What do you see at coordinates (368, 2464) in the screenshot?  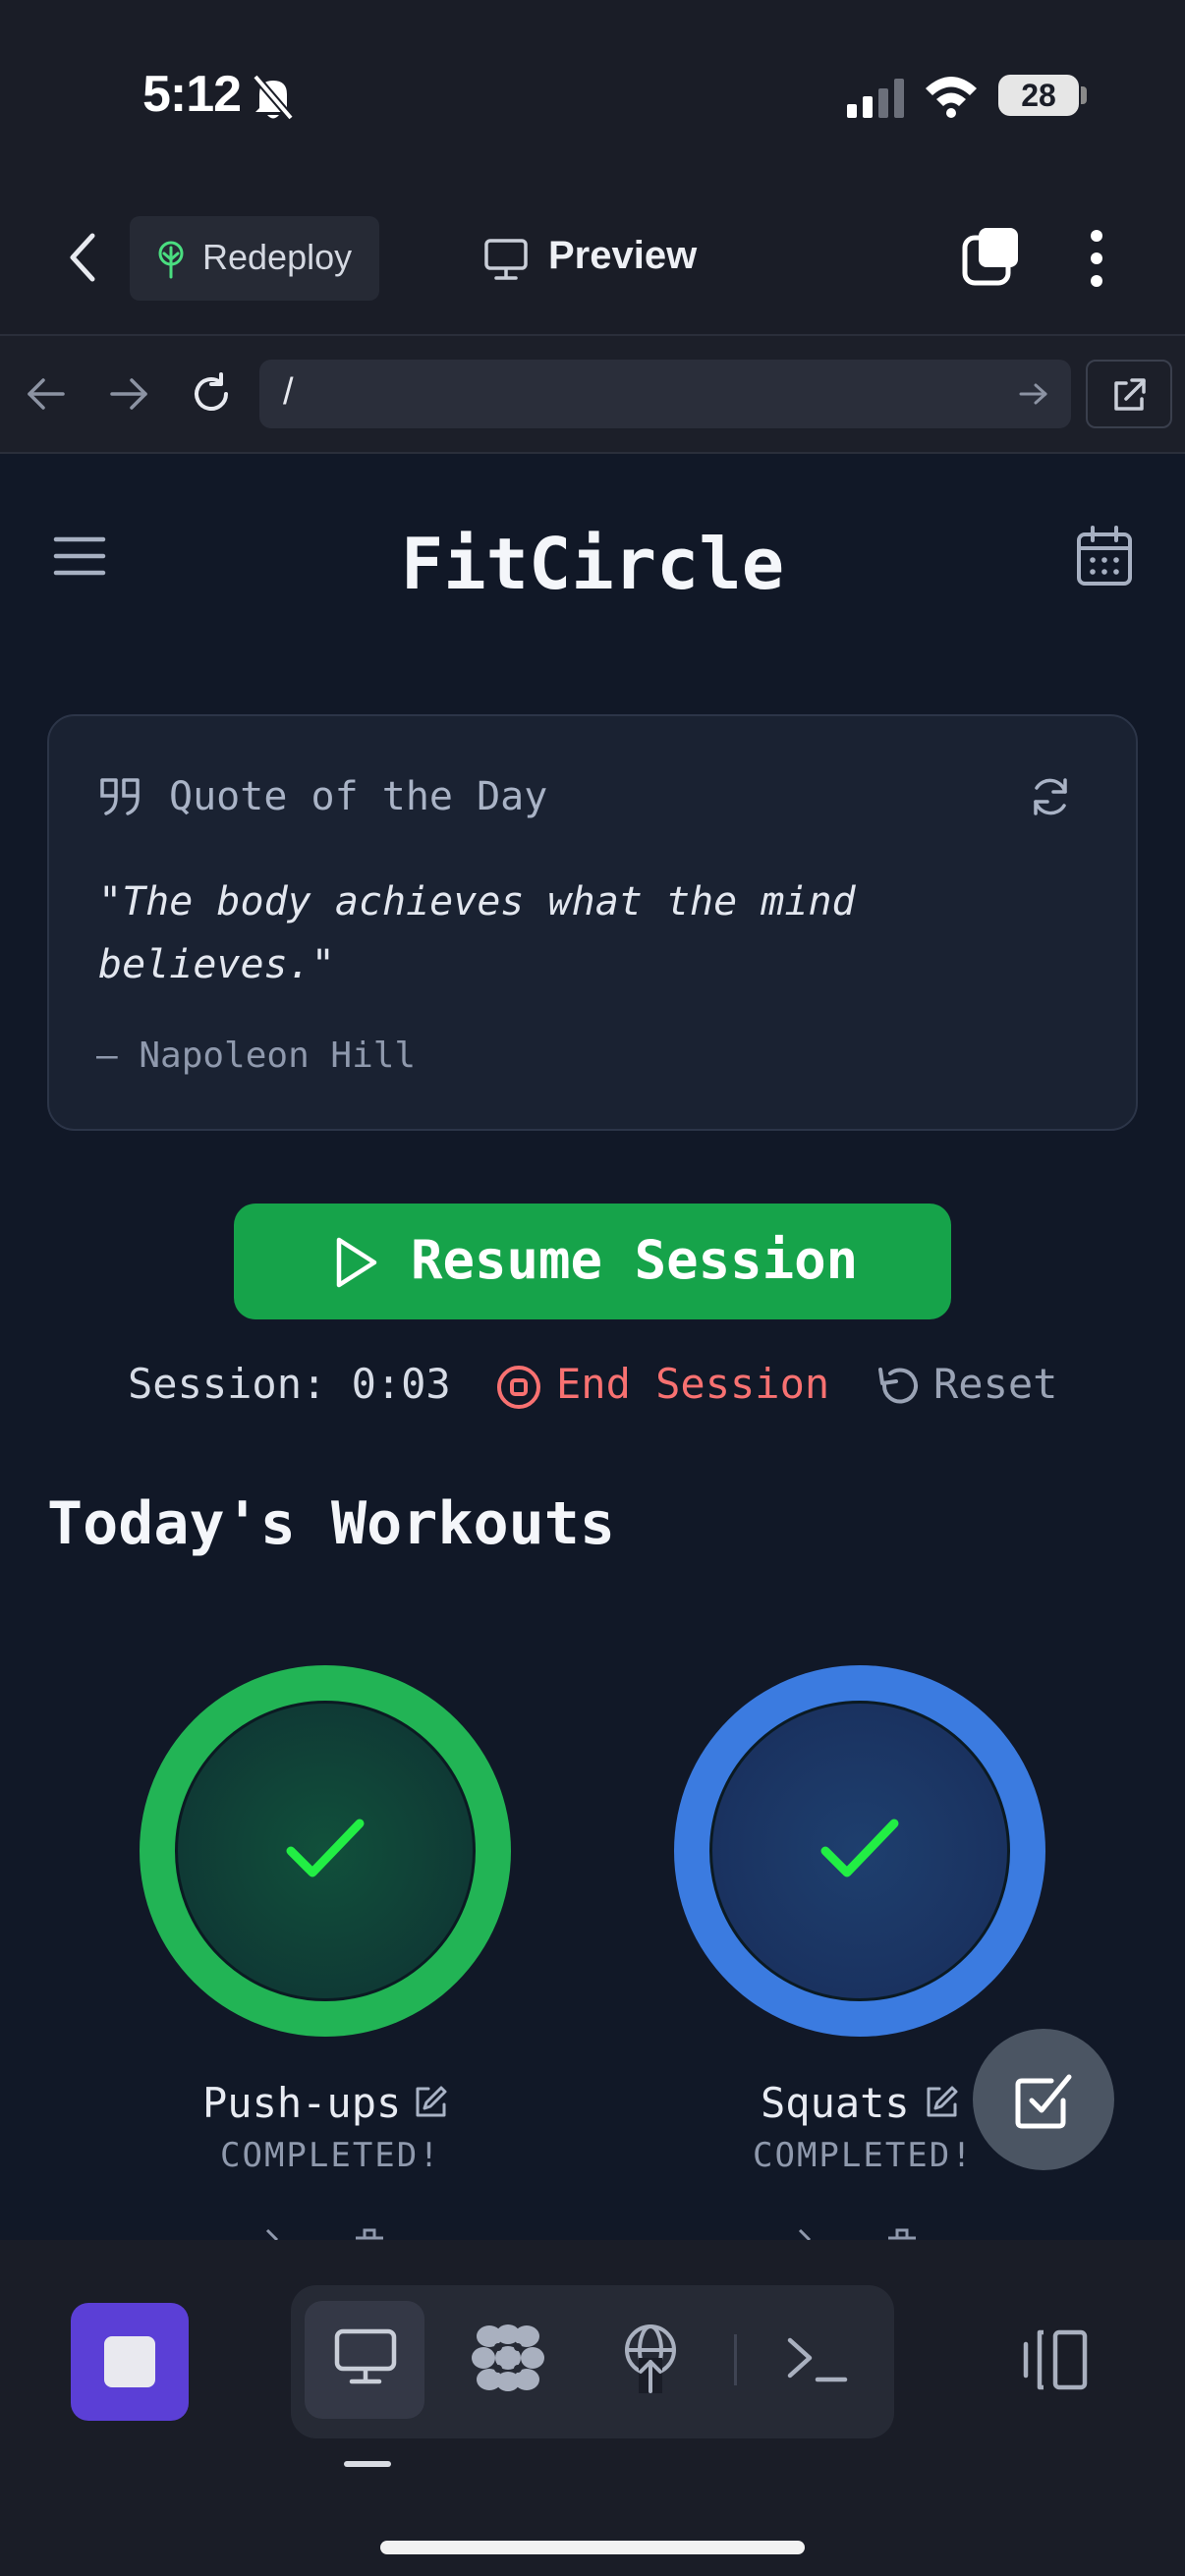 I see `active-tab-indicator` at bounding box center [368, 2464].